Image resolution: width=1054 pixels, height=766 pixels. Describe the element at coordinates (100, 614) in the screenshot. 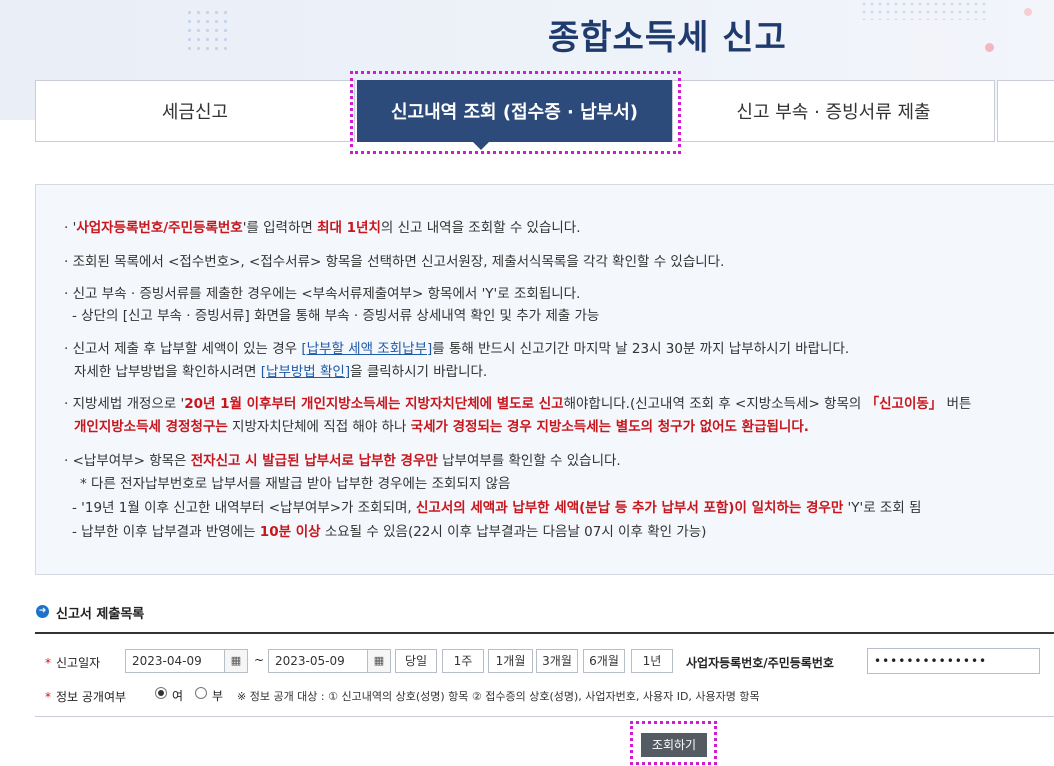

I see `section-title: 신고서 제출목록` at that location.